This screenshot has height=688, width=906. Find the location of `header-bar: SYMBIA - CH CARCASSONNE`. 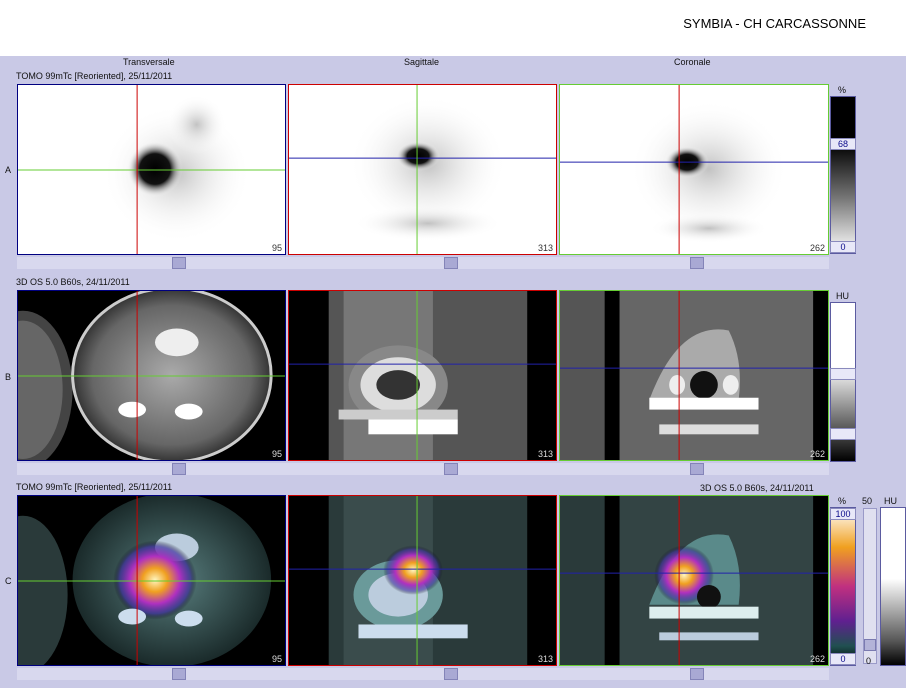

header-bar: SYMBIA - CH CARCASSONNE is located at coordinates (453, 28).